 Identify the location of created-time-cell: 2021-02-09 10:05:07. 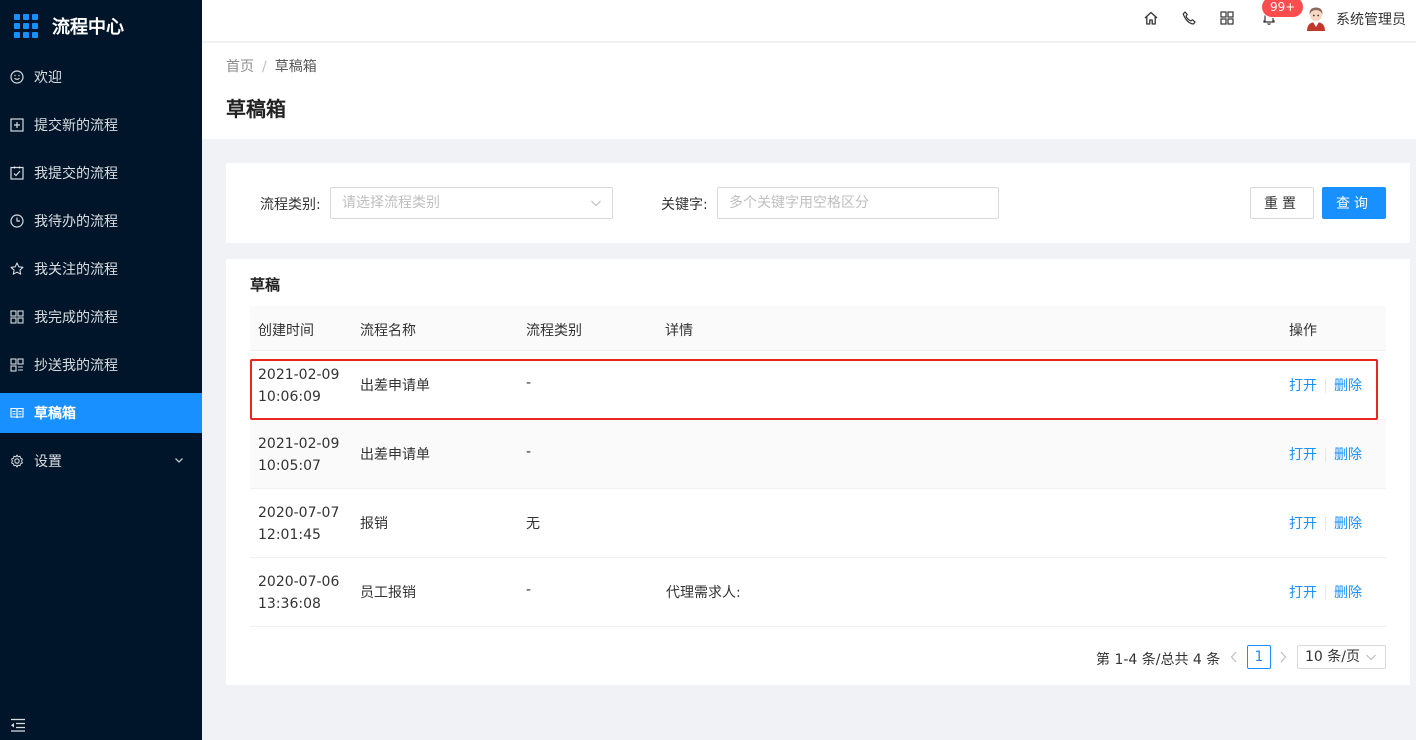
(299, 455).